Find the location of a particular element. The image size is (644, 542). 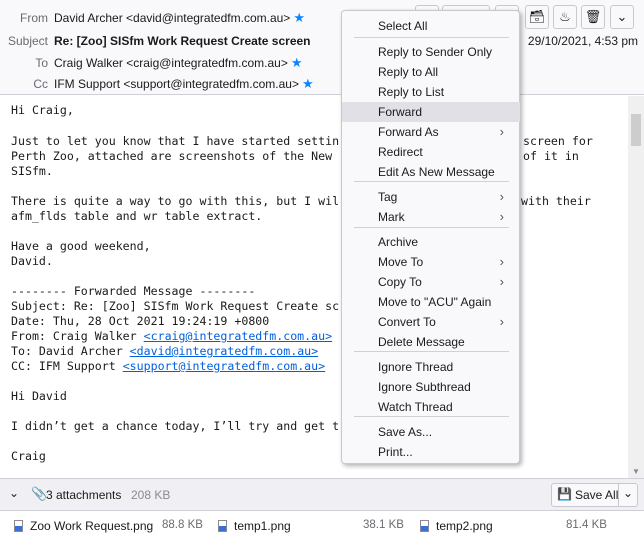

divider is located at coordinates (618, 495).